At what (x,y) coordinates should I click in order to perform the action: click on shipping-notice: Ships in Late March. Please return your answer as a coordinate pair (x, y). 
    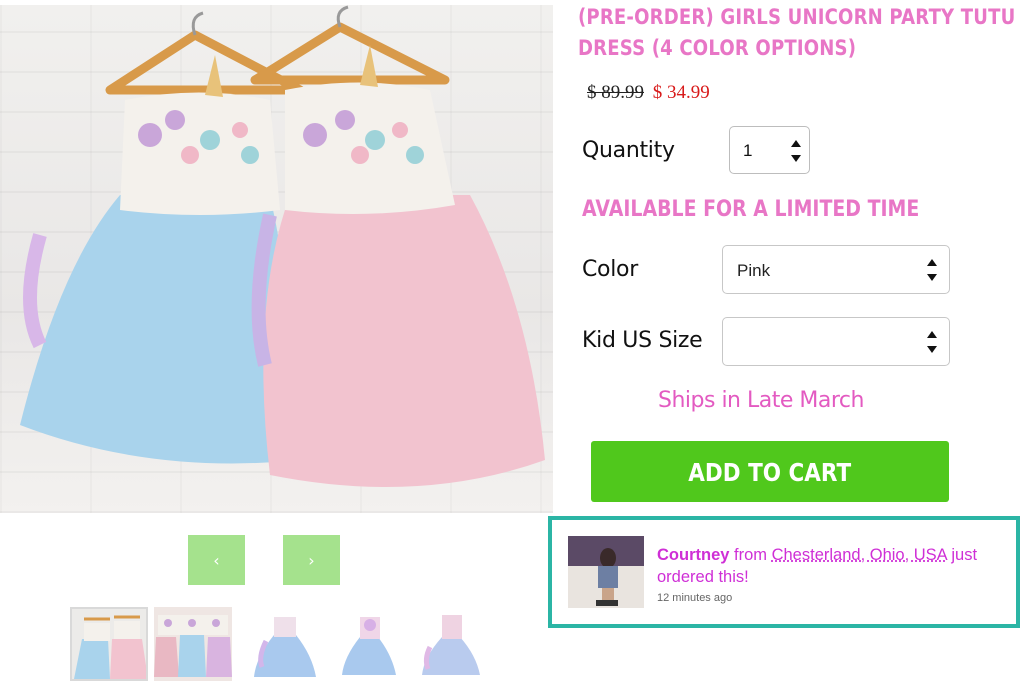
    Looking at the image, I should click on (761, 400).